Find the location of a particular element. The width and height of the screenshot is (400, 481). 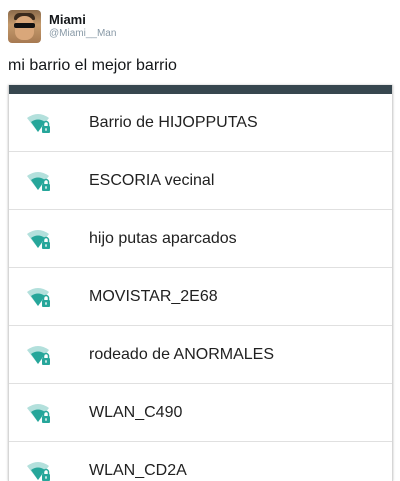

author-names: Miami @Miami__Man is located at coordinates (82, 26).